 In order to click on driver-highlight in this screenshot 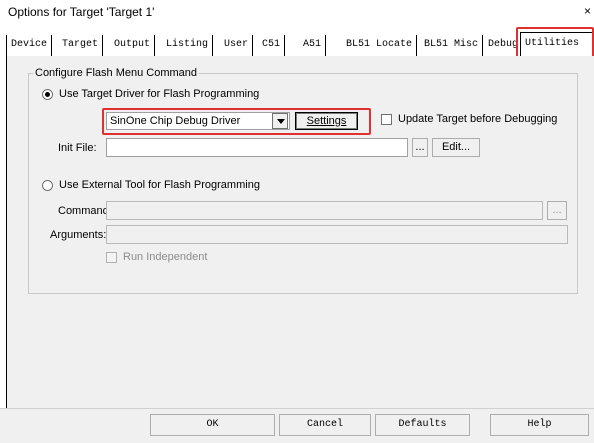, I will do `click(236, 121)`.